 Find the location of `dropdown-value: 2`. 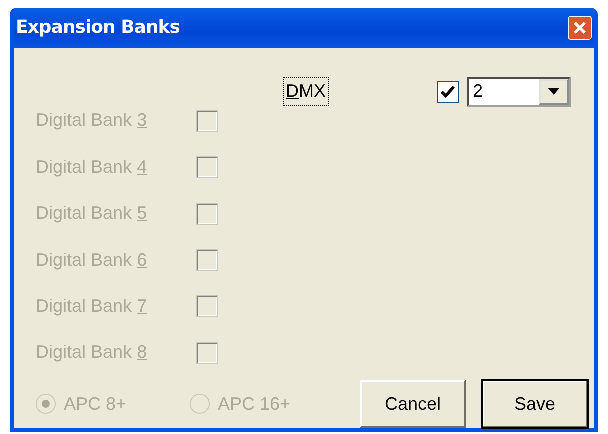

dropdown-value: 2 is located at coordinates (478, 92).